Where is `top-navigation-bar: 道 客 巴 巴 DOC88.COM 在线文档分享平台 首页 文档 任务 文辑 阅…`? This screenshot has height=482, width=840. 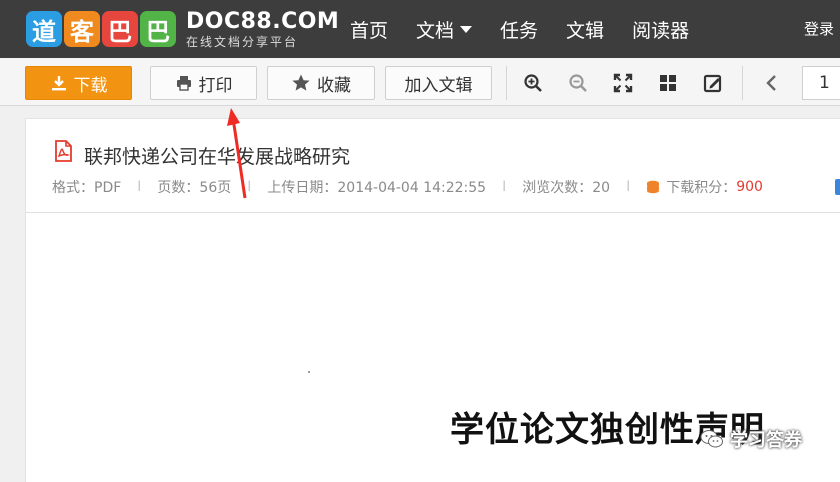 top-navigation-bar: 道 客 巴 巴 DOC88.COM 在线文档分享平台 首页 文档 任务 文辑 阅… is located at coordinates (420, 29).